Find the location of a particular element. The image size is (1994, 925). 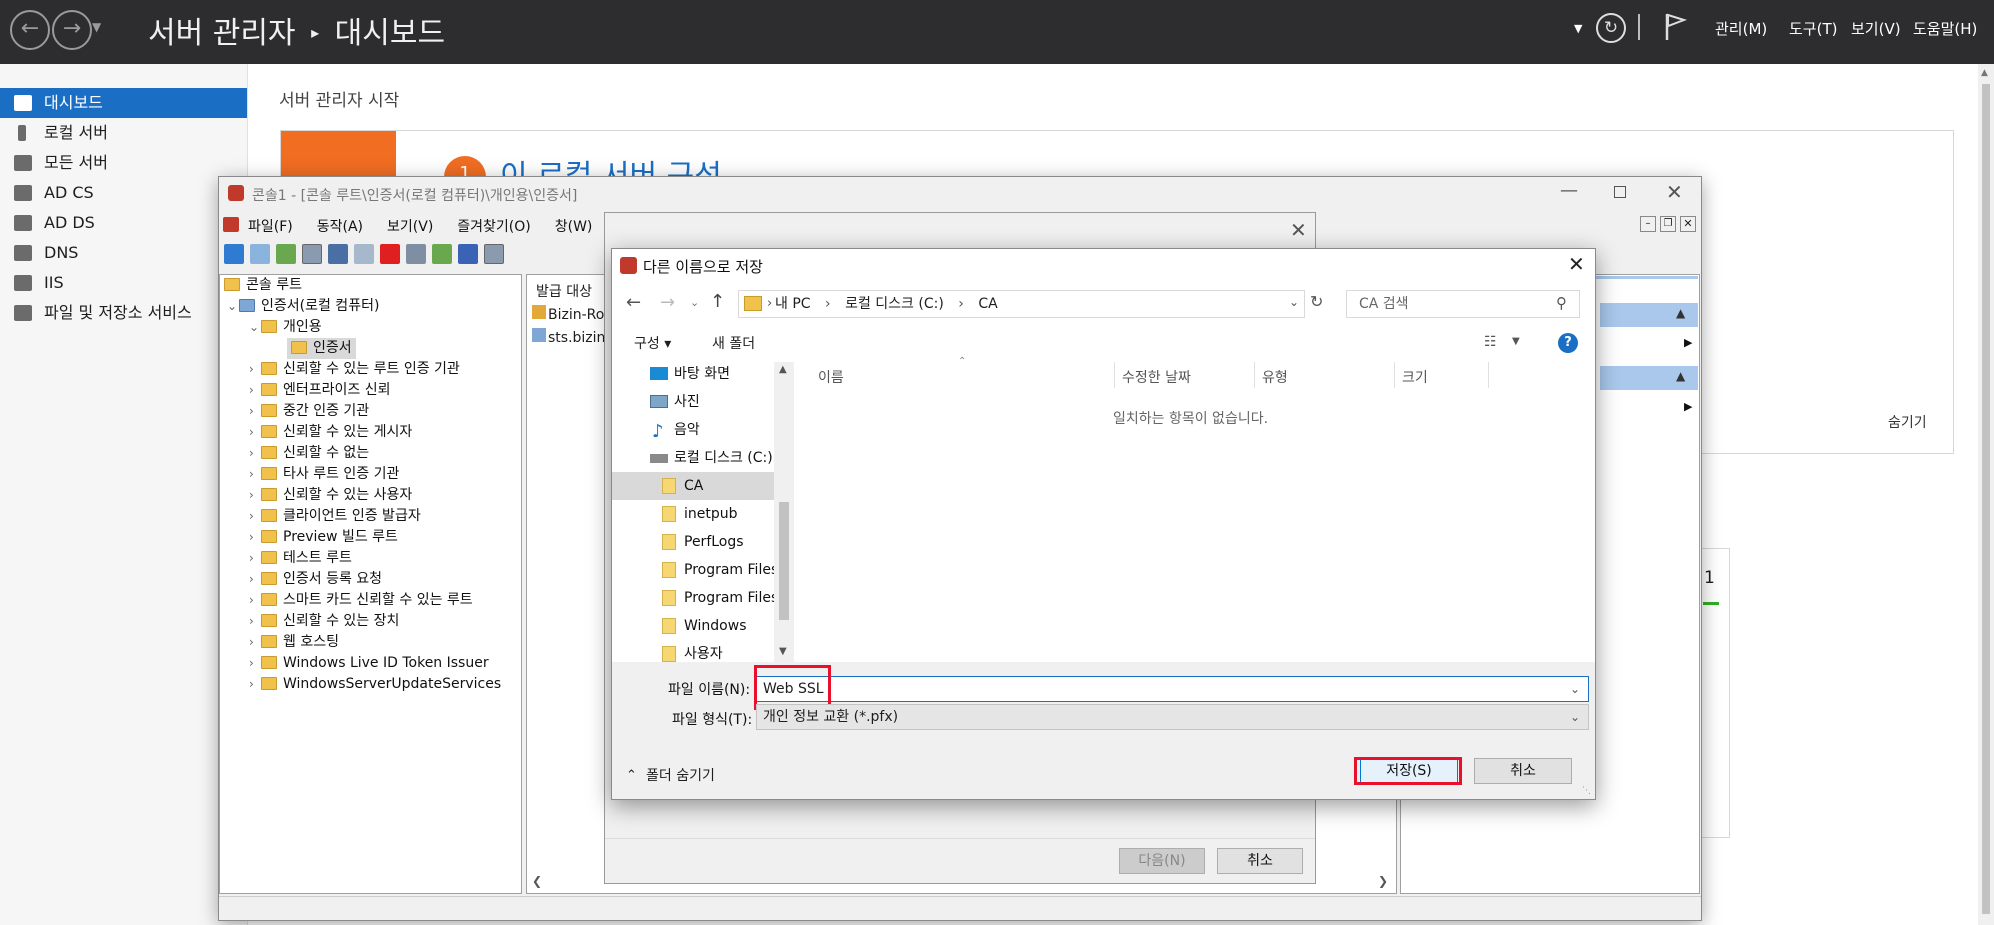

nav-item-windows: Windows is located at coordinates (693, 626).